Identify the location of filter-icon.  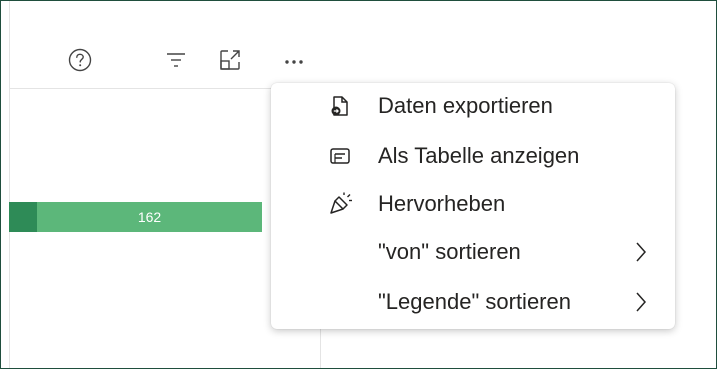
(176, 60).